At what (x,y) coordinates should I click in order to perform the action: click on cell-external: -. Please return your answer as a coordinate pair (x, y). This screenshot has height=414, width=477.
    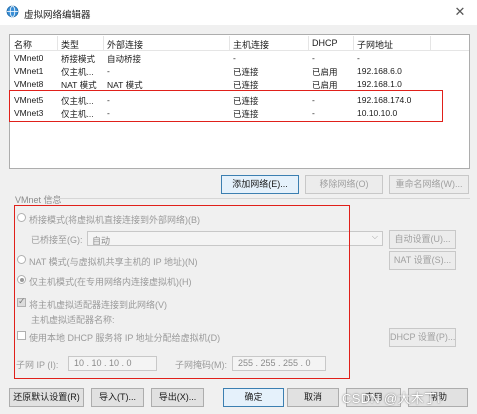
    Looking at the image, I should click on (108, 71).